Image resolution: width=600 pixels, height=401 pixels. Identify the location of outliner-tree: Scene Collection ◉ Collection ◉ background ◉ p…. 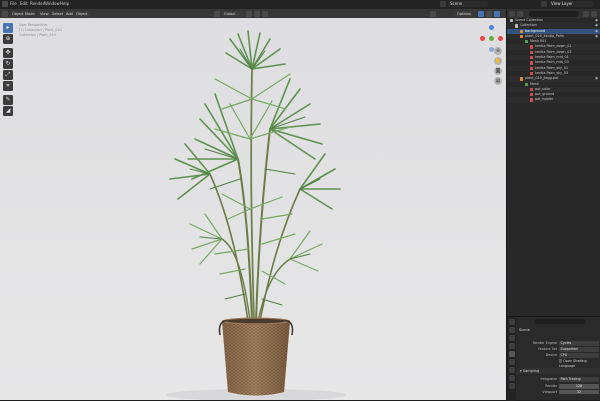
(553, 60).